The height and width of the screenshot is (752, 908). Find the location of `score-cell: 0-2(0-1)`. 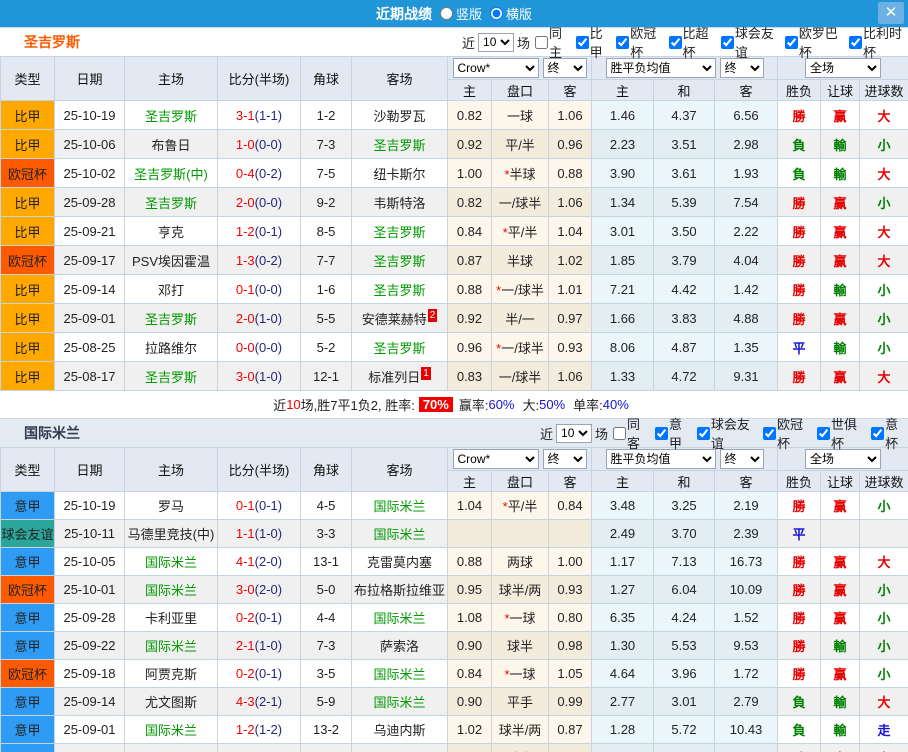

score-cell: 0-2(0-1) is located at coordinates (259, 673).